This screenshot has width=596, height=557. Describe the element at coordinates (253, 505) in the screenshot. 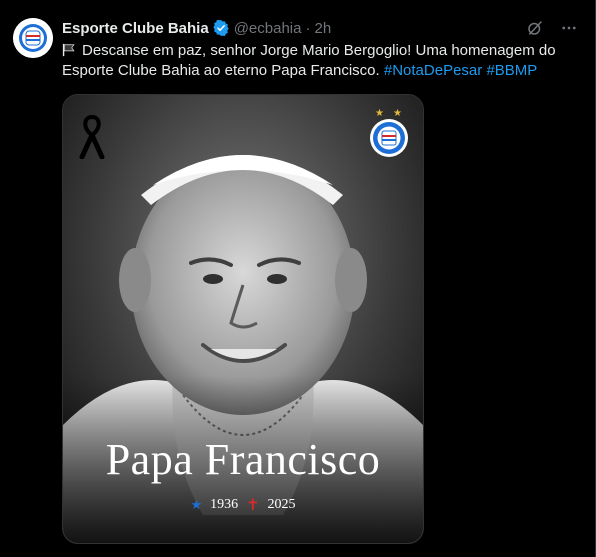

I see `cross-icon: ✝` at that location.